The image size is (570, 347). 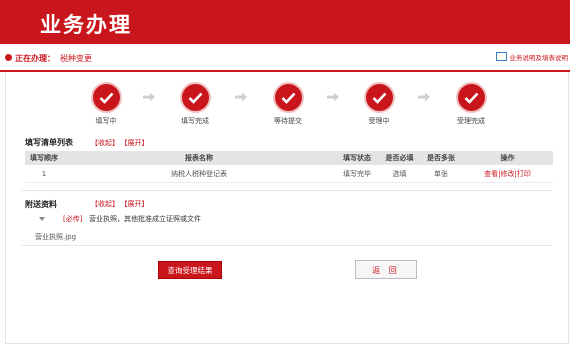 What do you see at coordinates (76, 58) in the screenshot?
I see `status-value: 税种变更` at bounding box center [76, 58].